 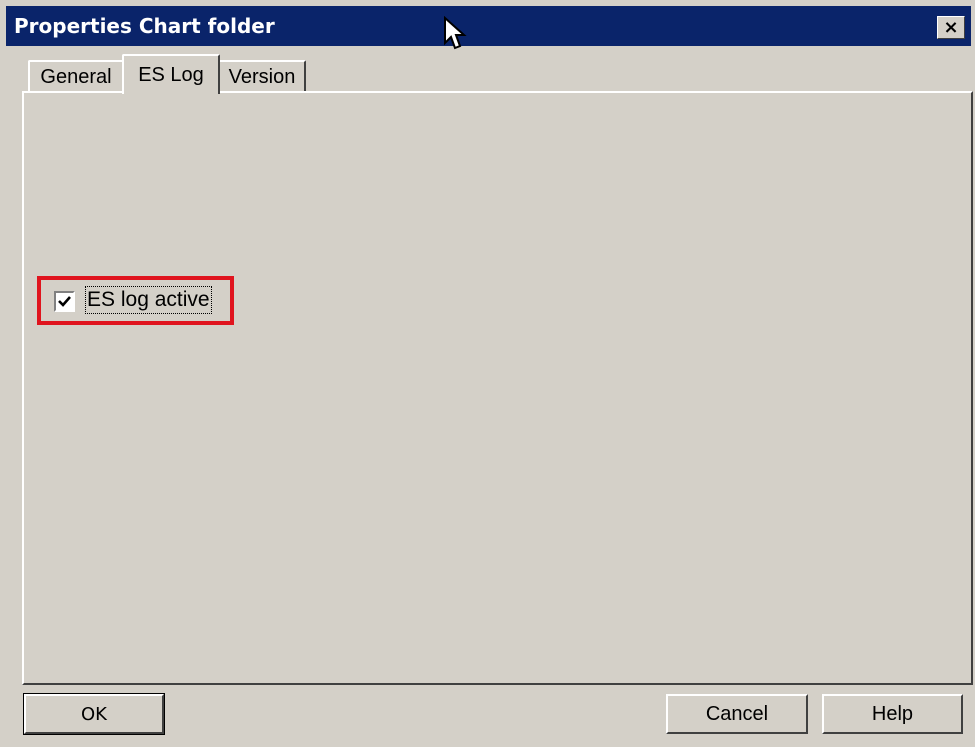 What do you see at coordinates (171, 74) in the screenshot?
I see `tab-es-log: ES Log` at bounding box center [171, 74].